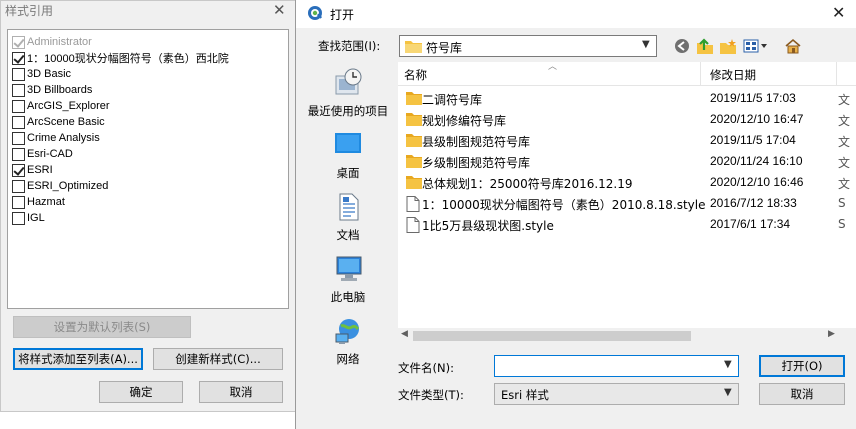 The height and width of the screenshot is (429, 856). I want to click on sort-ascending-icon: ︿, so click(553, 67).